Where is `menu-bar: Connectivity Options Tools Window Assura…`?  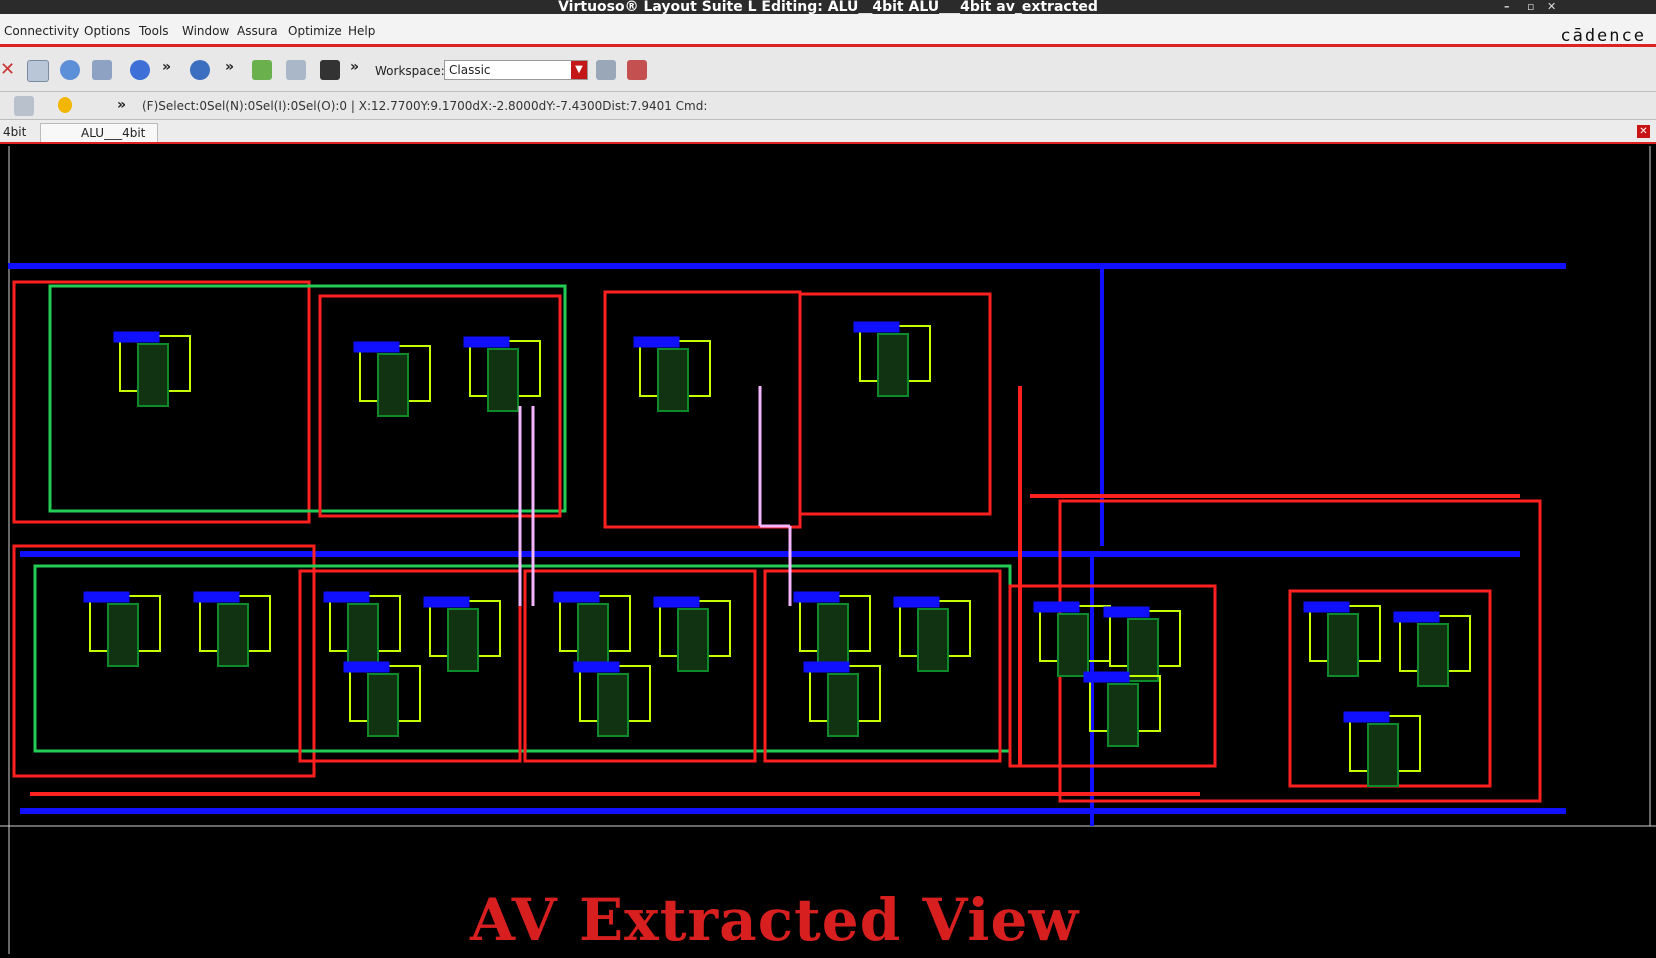
menu-bar: Connectivity Options Tools Window Assura… is located at coordinates (828, 30).